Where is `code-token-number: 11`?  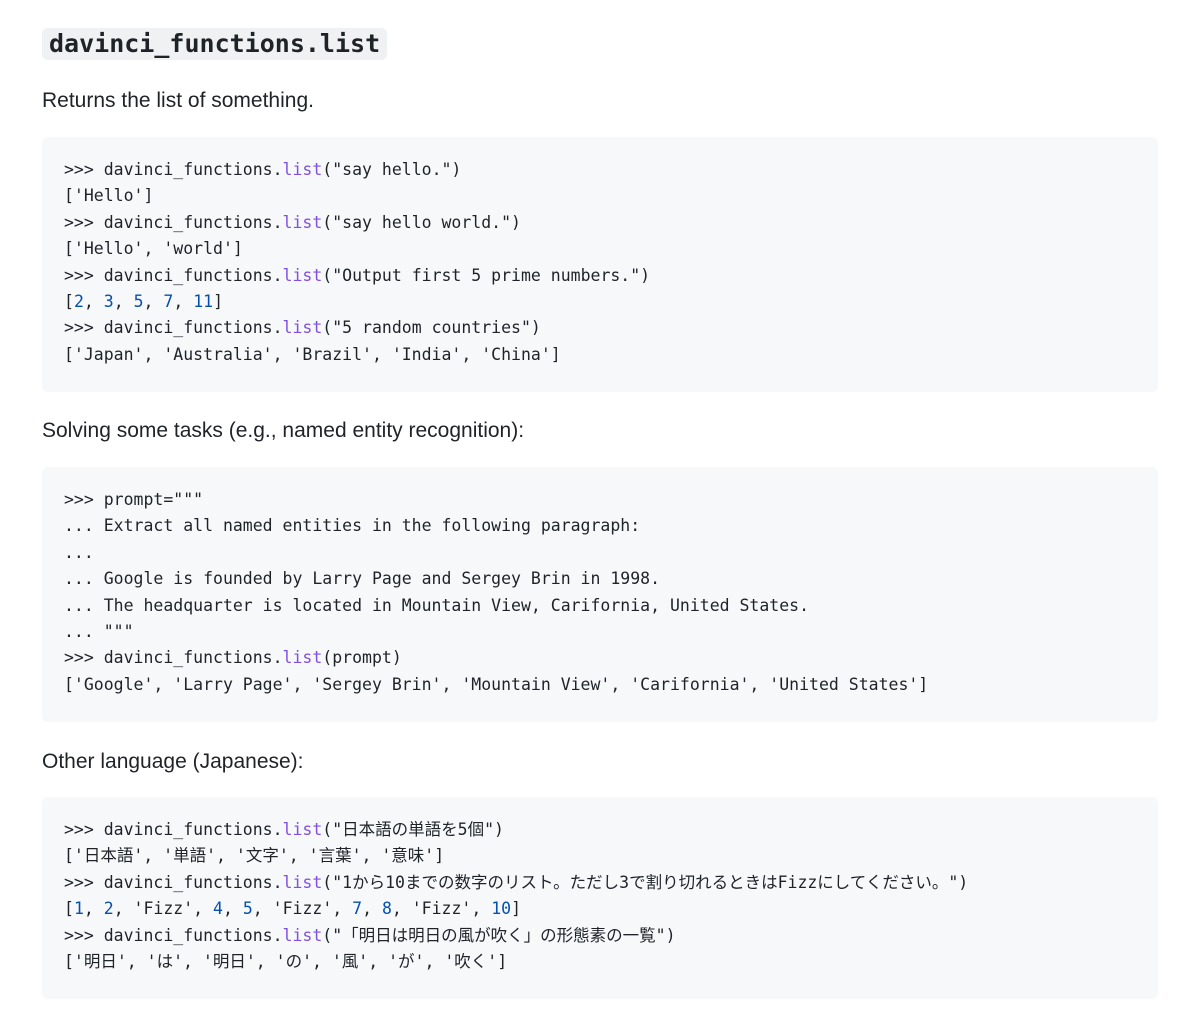 code-token-number: 11 is located at coordinates (203, 301).